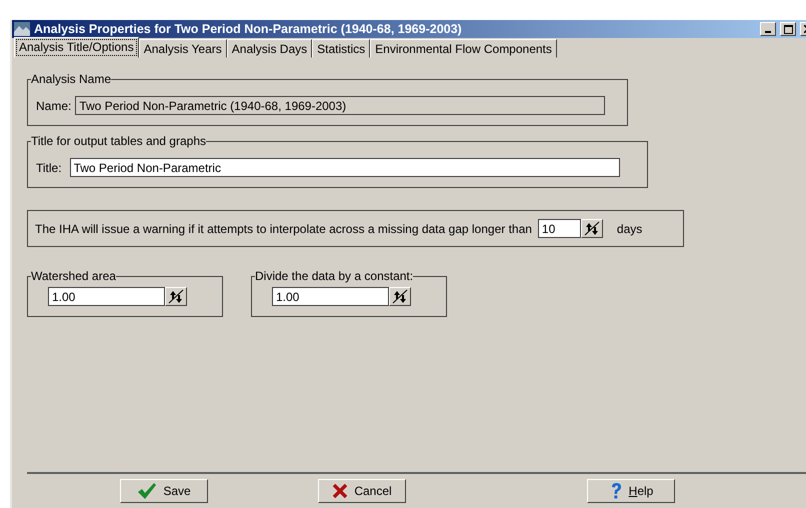  I want to click on tab: Analysis Years, so click(182, 48).